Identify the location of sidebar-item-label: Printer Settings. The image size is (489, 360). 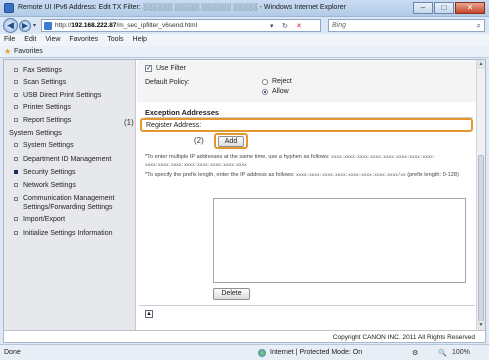
(47, 107).